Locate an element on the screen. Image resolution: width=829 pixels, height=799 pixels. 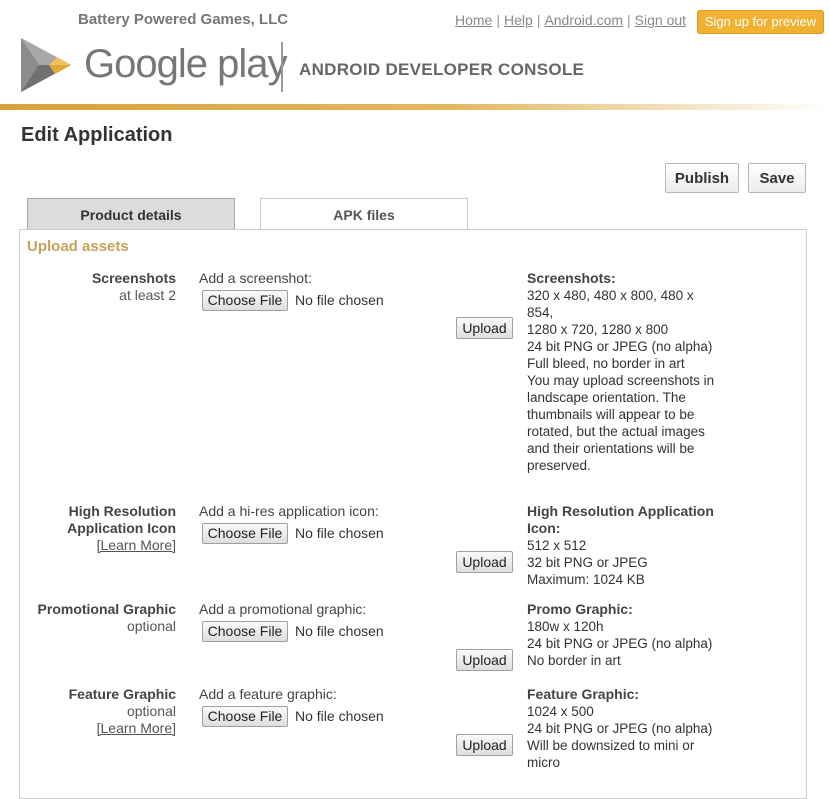
asset-label: Screenshots is located at coordinates (133, 278).